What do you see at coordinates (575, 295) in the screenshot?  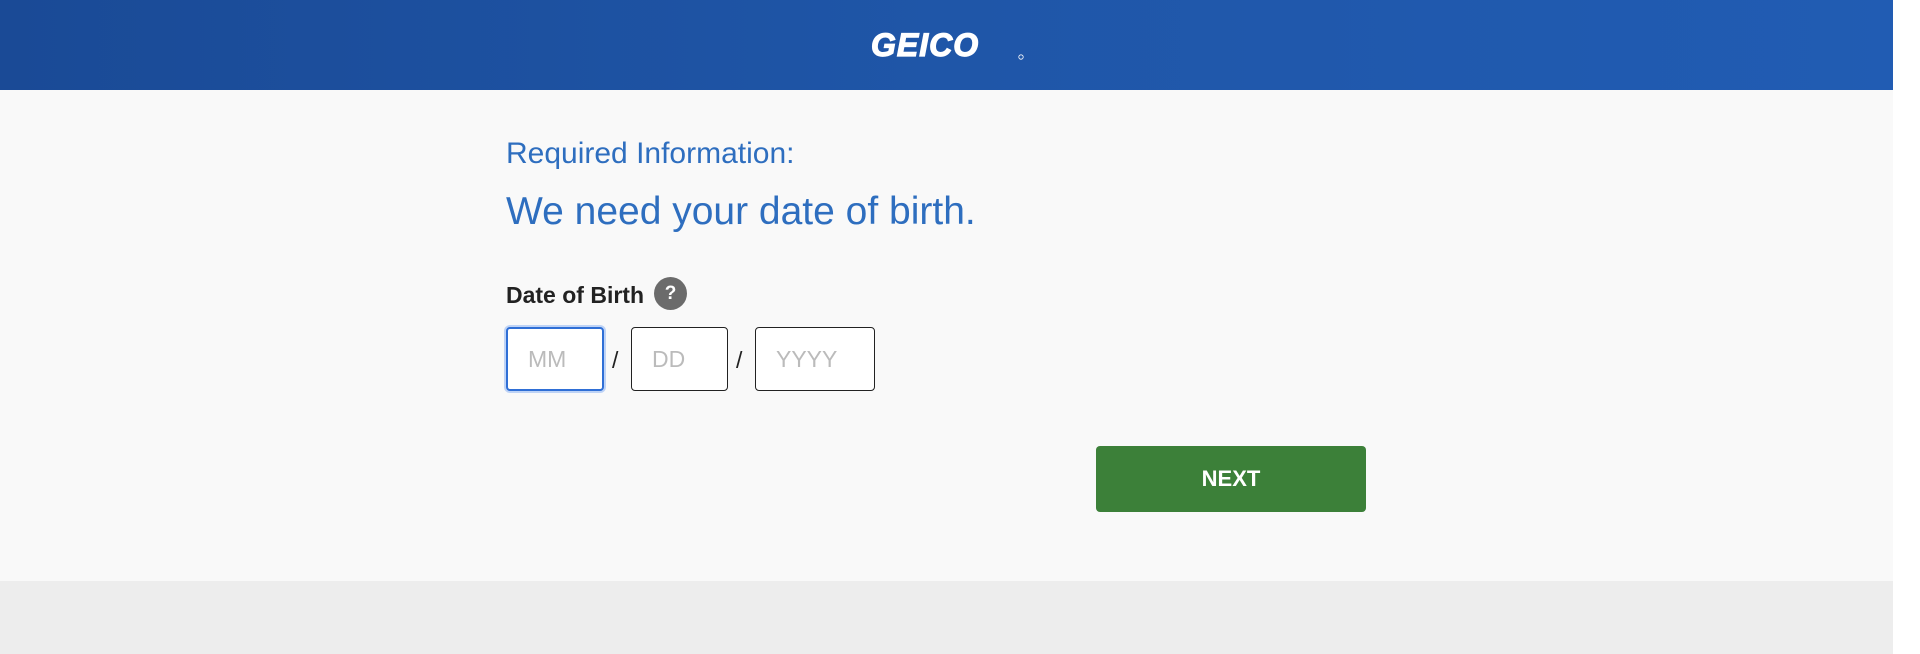 I see `dob-label: Date of Birth` at bounding box center [575, 295].